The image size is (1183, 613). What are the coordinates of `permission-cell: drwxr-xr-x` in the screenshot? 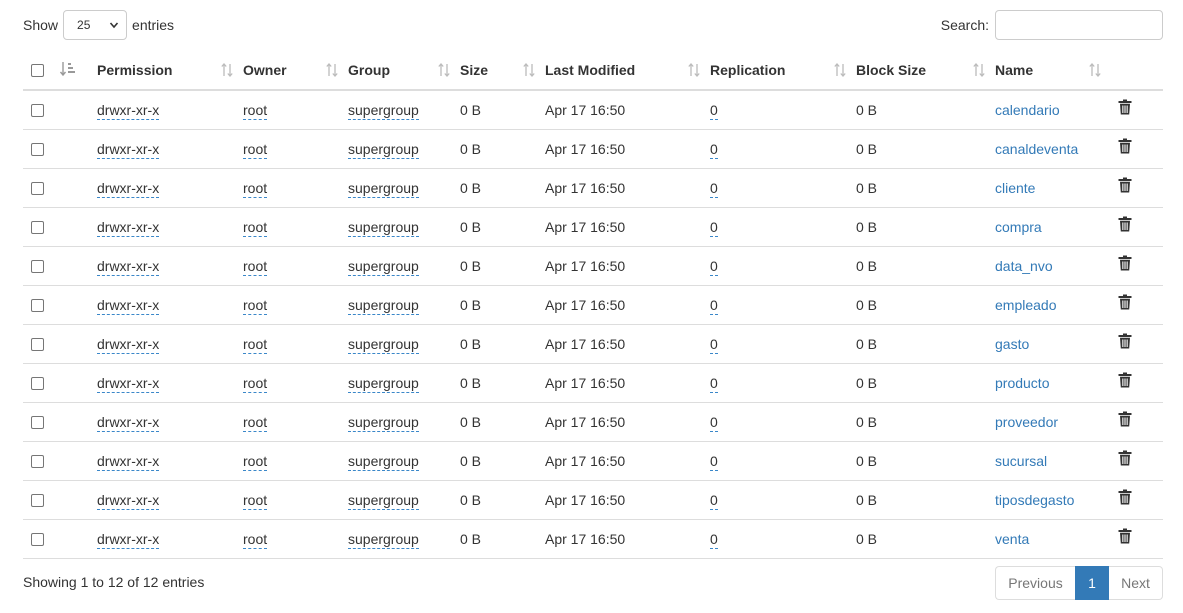 It's located at (170, 305).